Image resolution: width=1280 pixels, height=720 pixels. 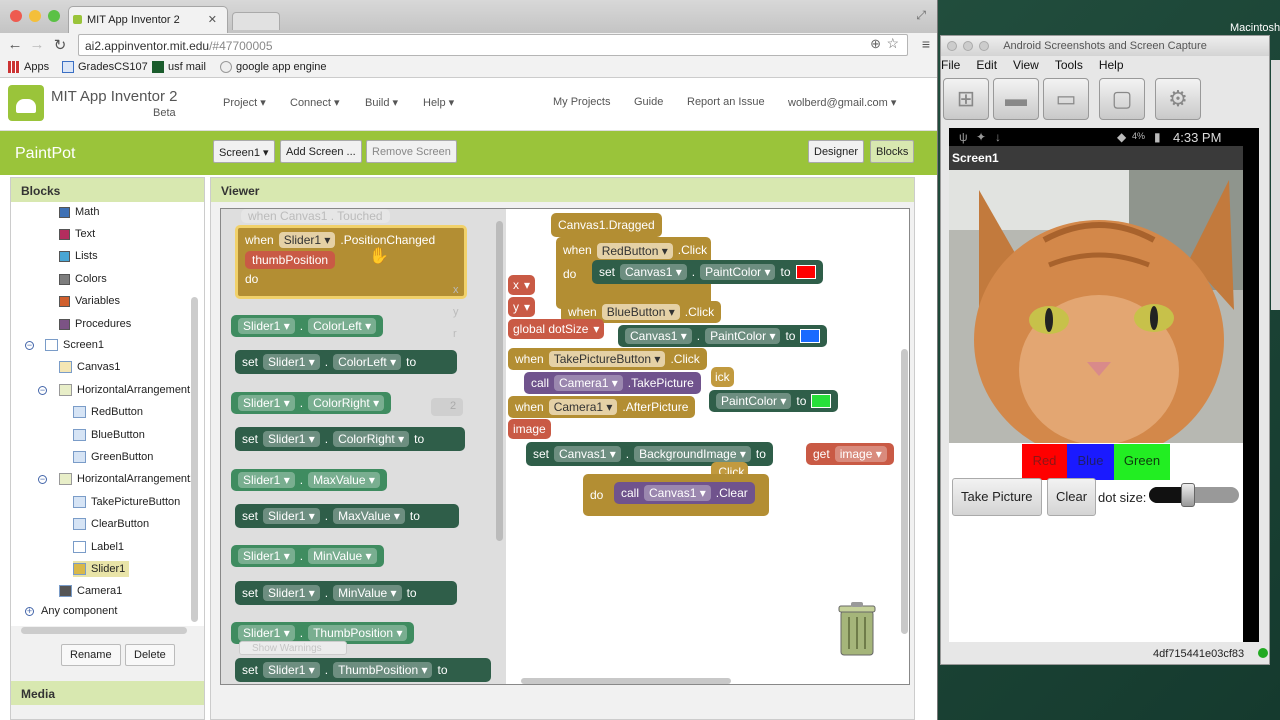 What do you see at coordinates (212, 19) in the screenshot?
I see `close-tab-icon: ✕` at bounding box center [212, 19].